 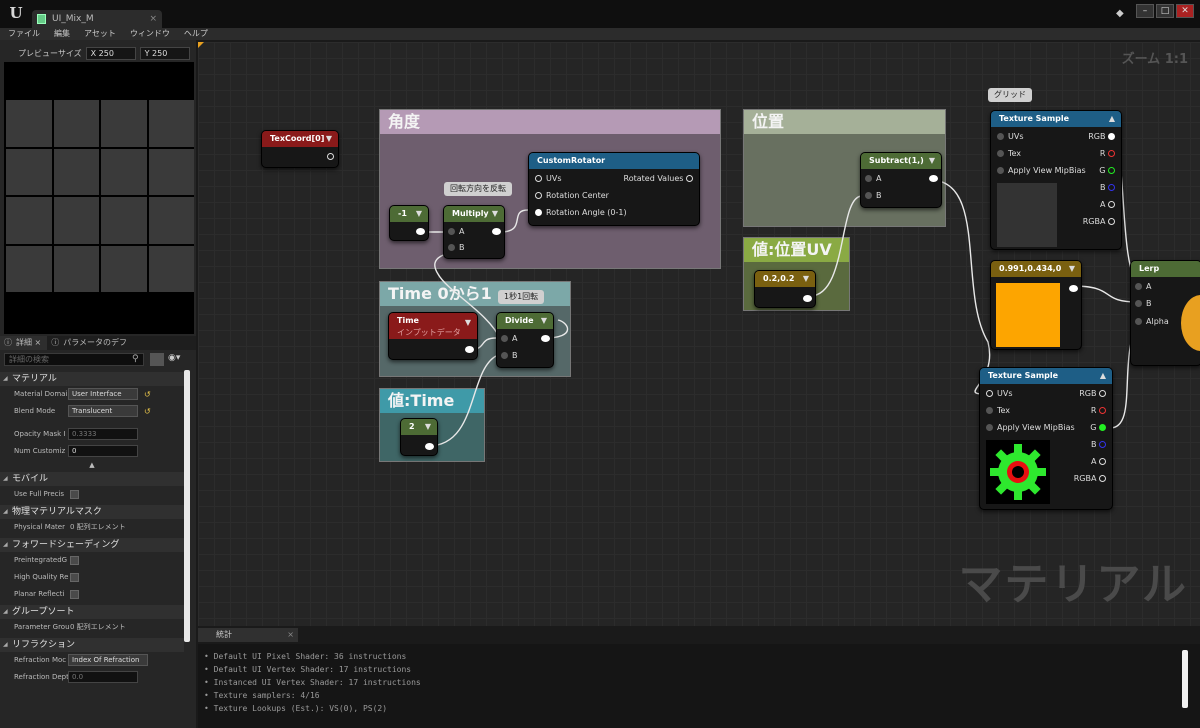 What do you see at coordinates (1101, 137) in the screenshot?
I see `pin-ts1-rgb: RGB` at bounding box center [1101, 137].